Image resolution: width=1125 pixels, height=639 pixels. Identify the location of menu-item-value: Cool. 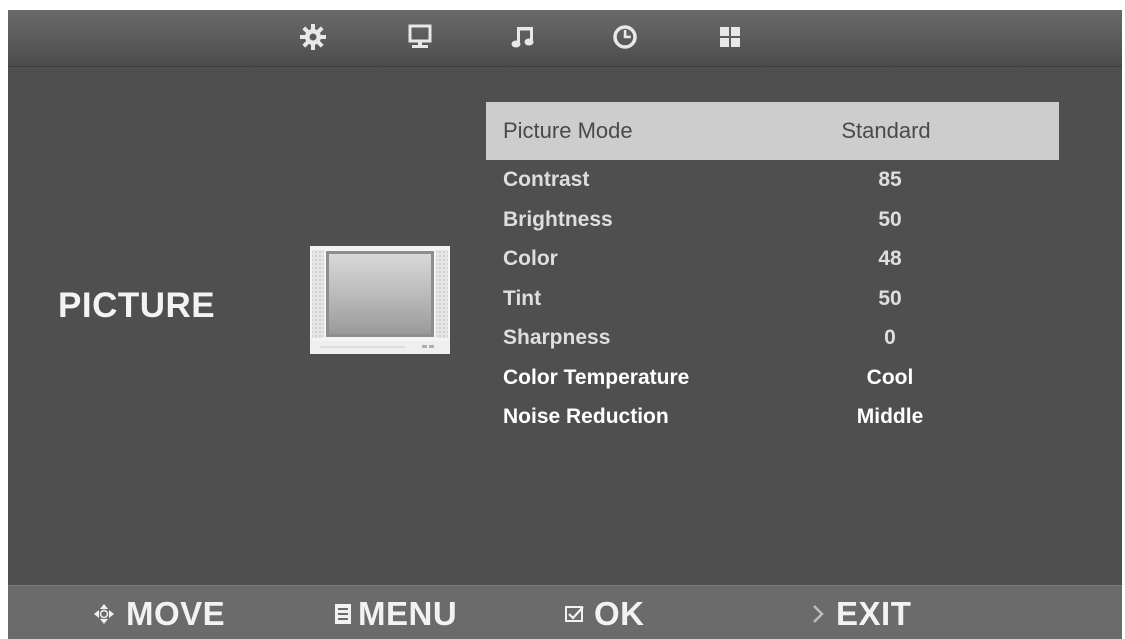
(890, 377).